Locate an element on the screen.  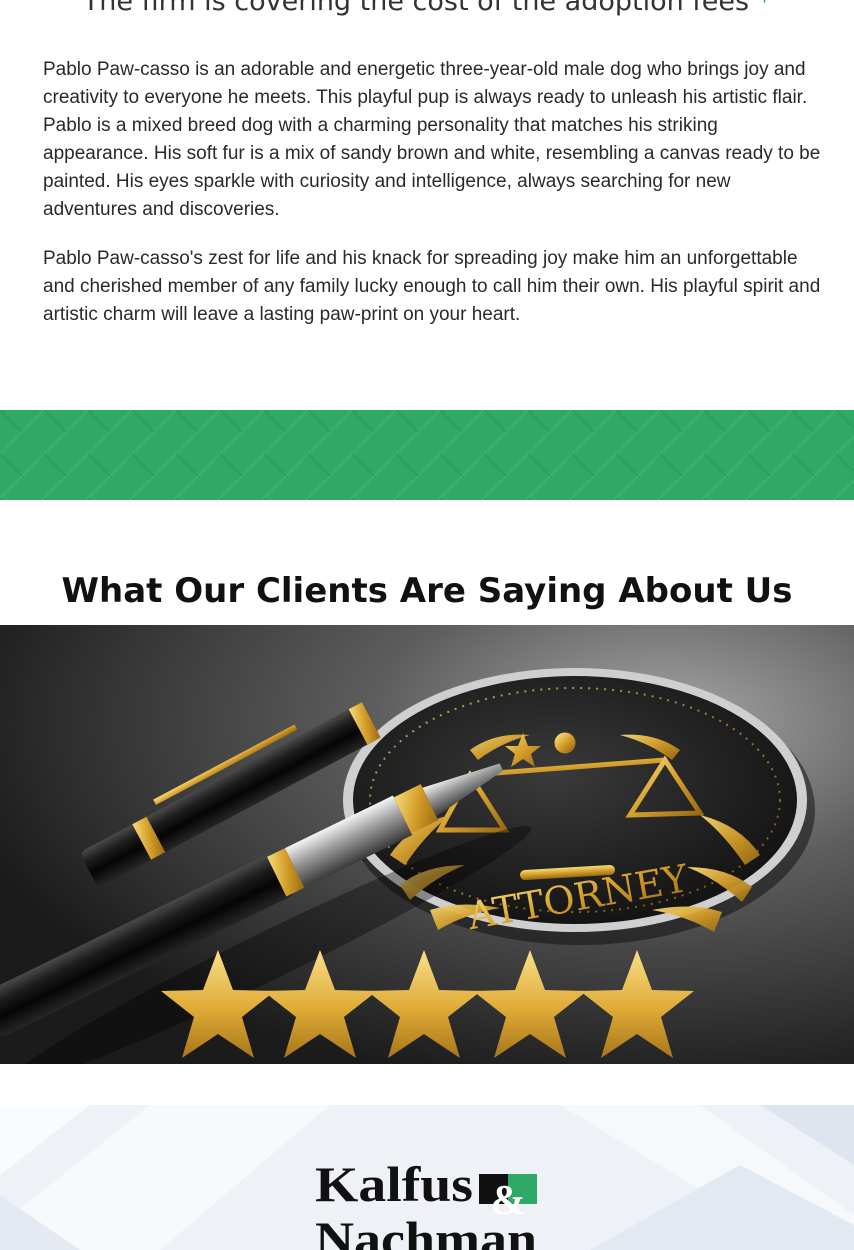
required-asterisk: * is located at coordinates (764, 8).